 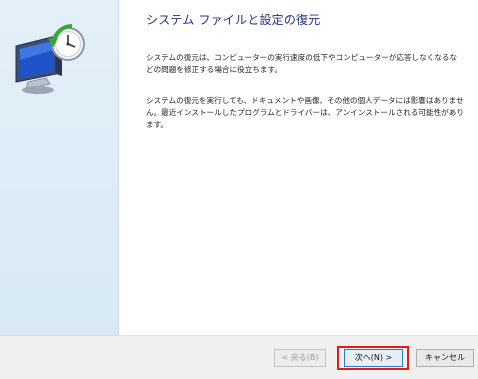 I want to click on system-restore-icon, so click(x=52, y=60).